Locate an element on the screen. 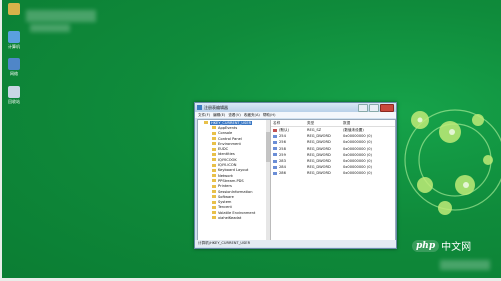  desktop-icon-recycle-bin: 回收站 is located at coordinates (14, 95).